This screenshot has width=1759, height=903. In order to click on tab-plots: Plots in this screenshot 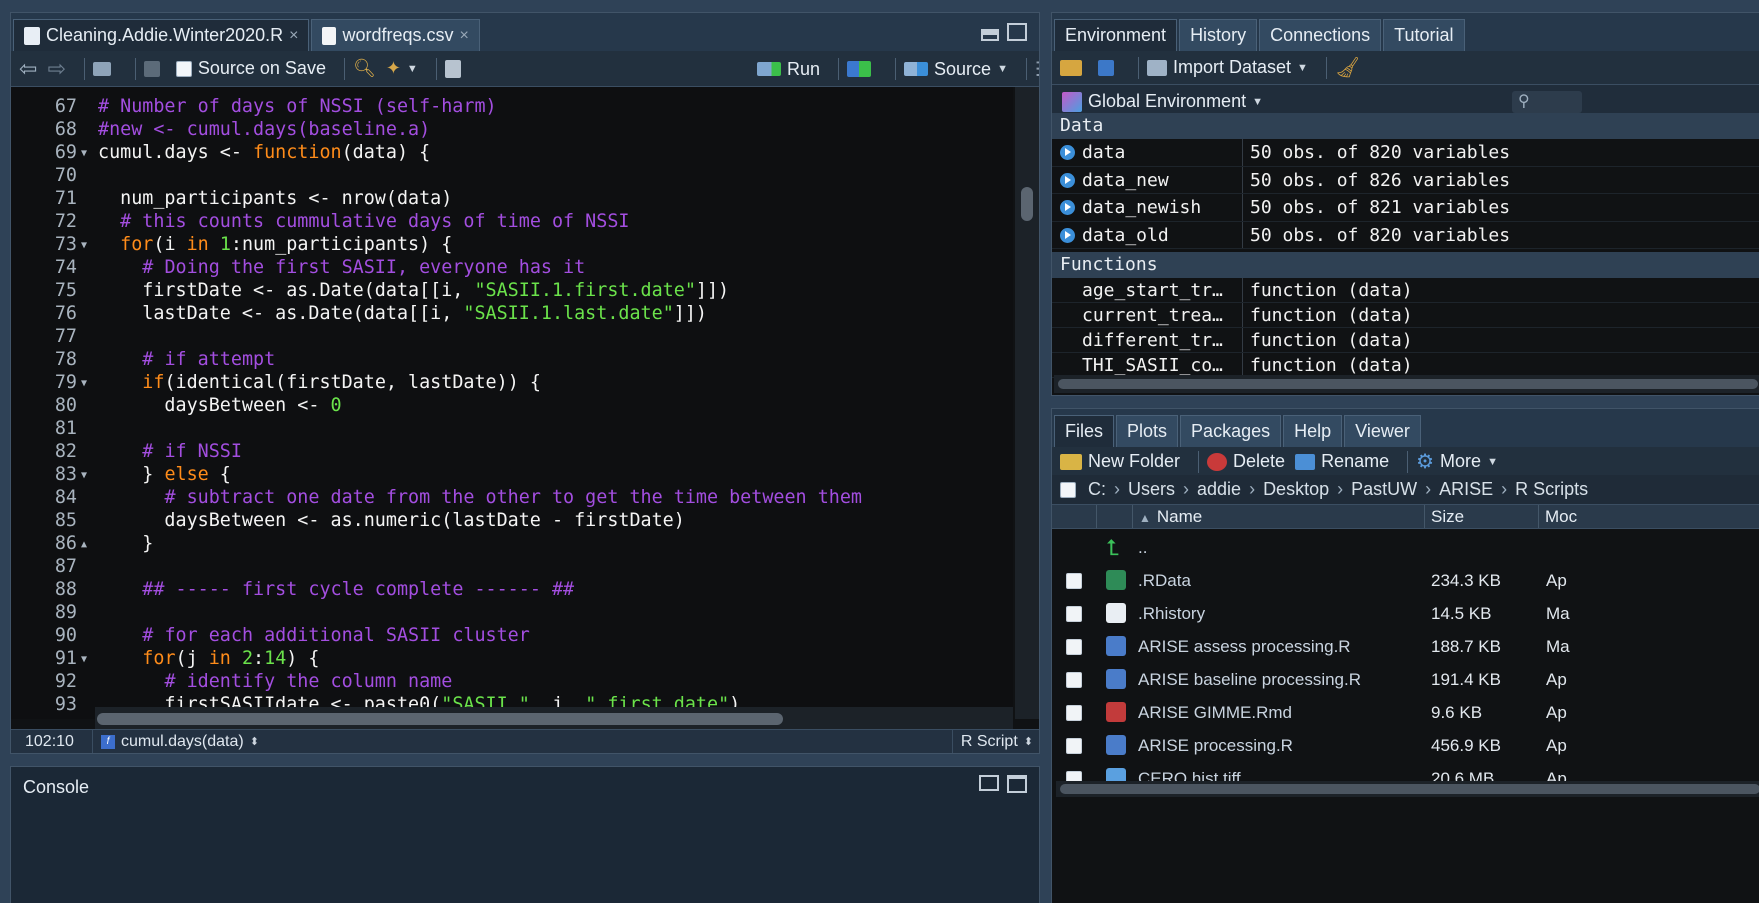, I will do `click(1147, 431)`.